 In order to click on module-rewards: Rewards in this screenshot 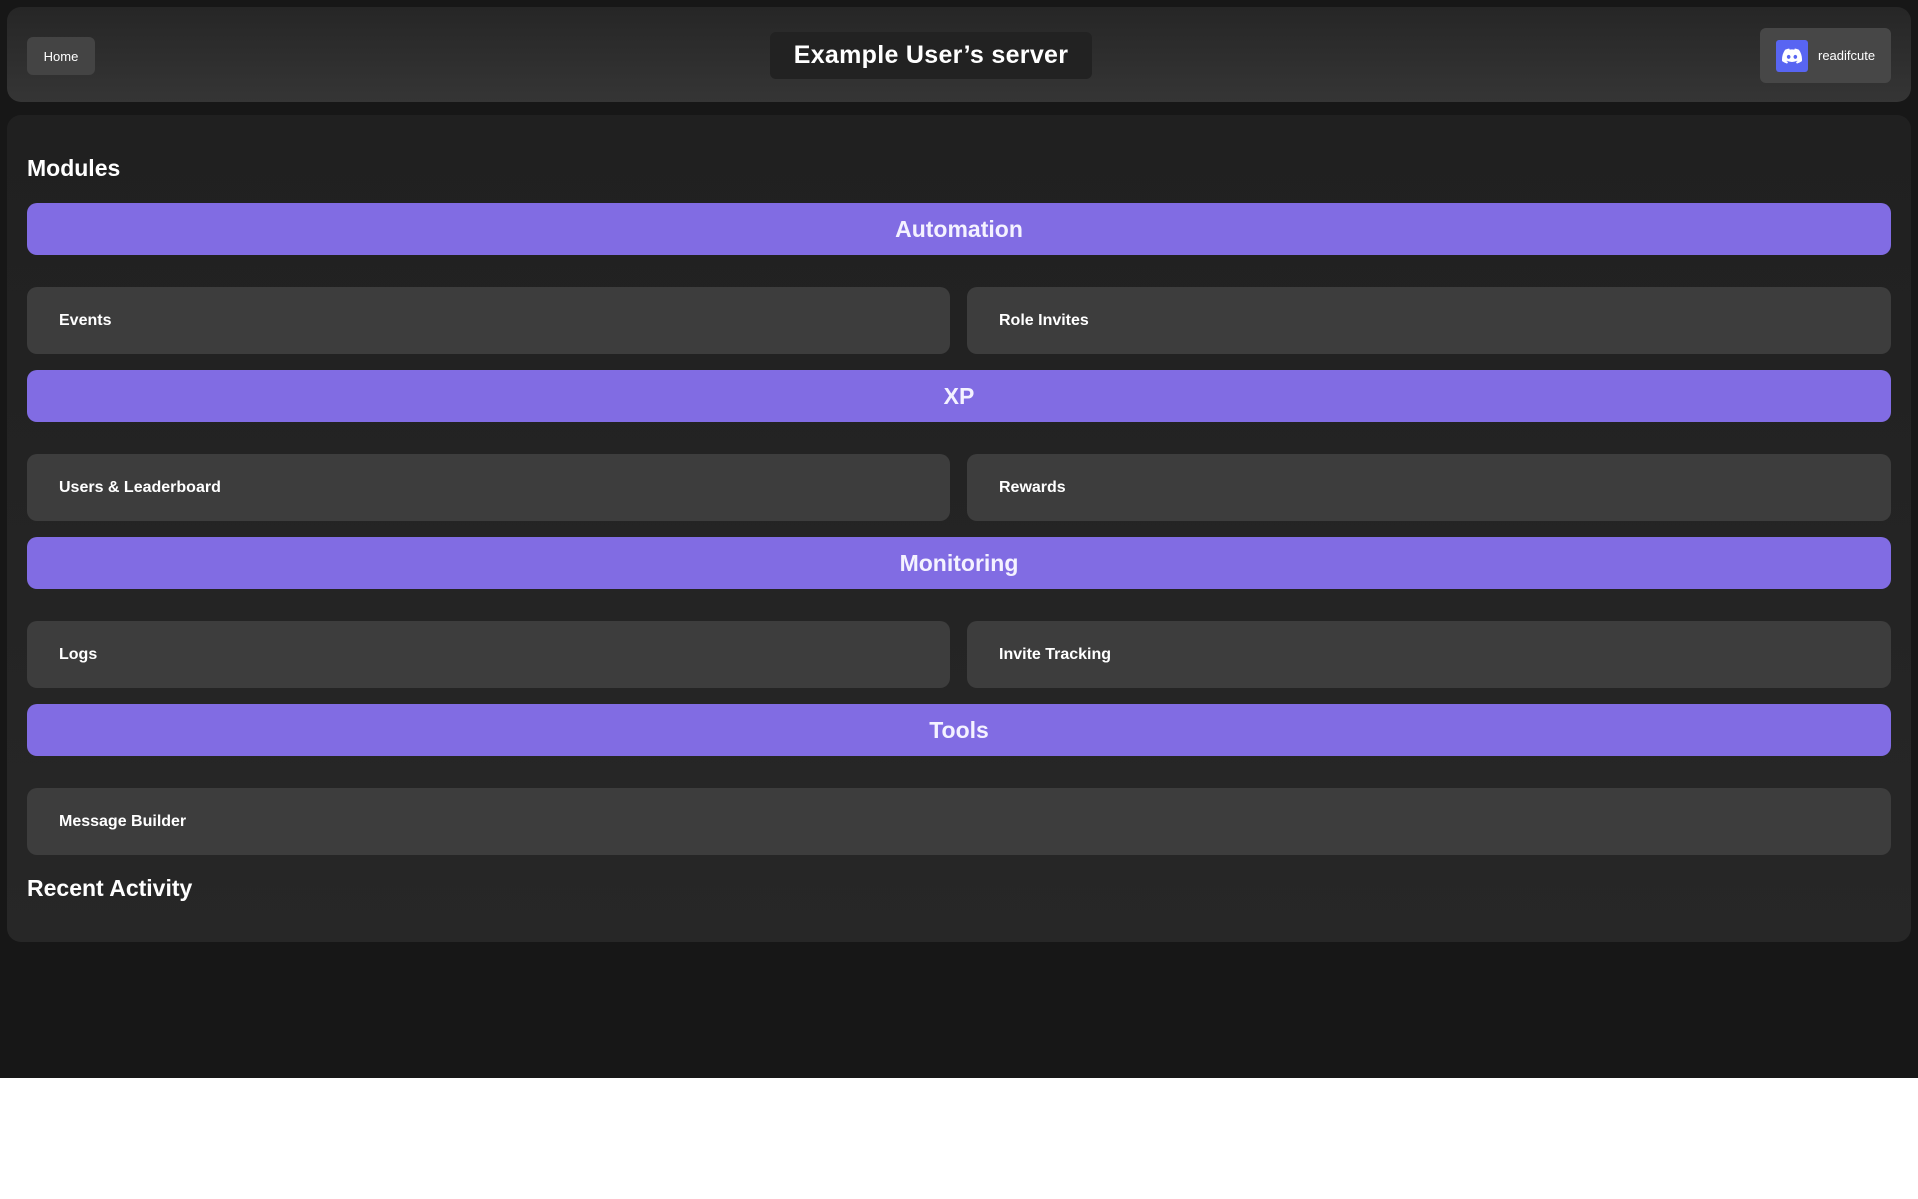, I will do `click(1429, 487)`.